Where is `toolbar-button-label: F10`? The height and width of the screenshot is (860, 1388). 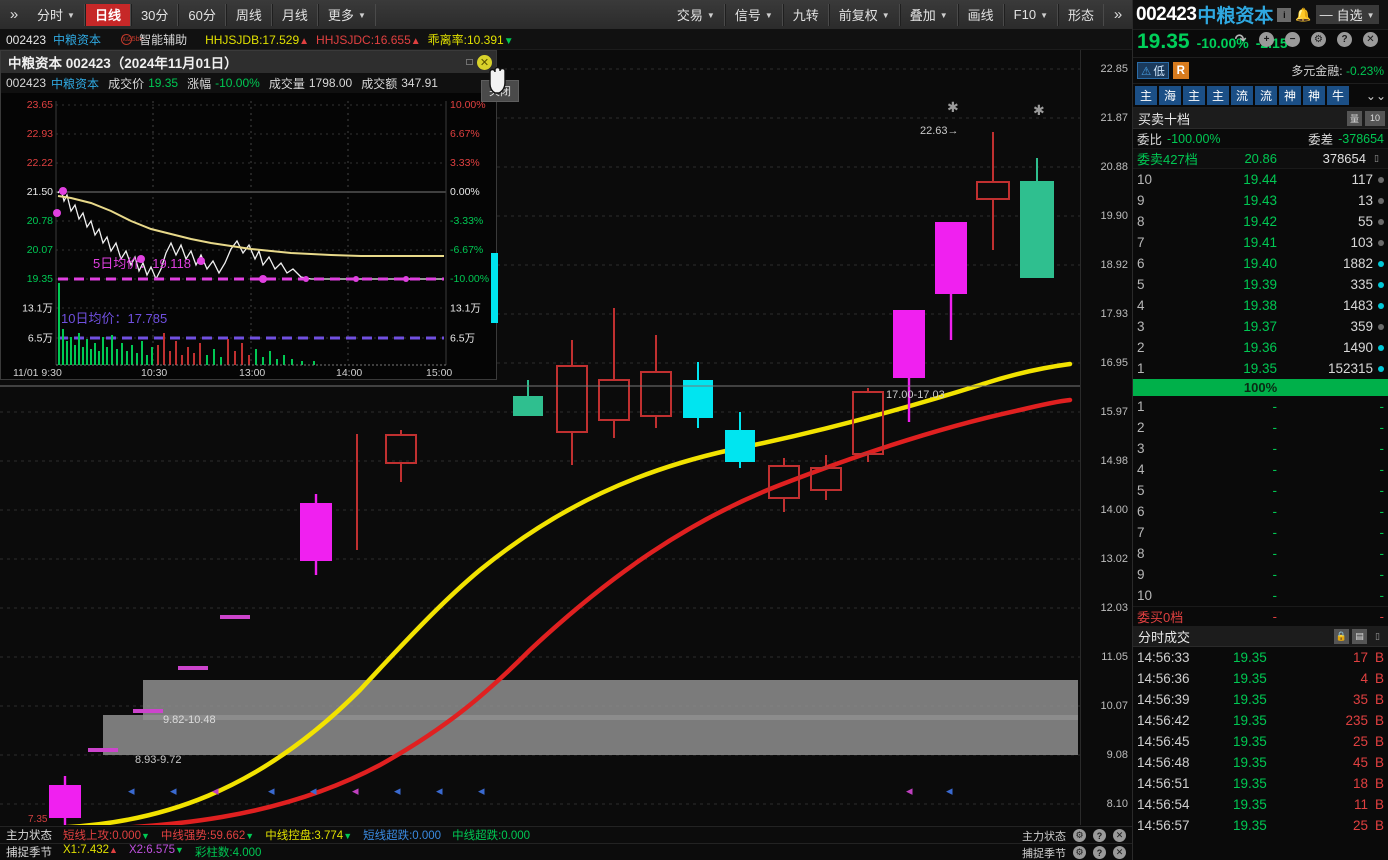 toolbar-button-label: F10 is located at coordinates (1025, 14).